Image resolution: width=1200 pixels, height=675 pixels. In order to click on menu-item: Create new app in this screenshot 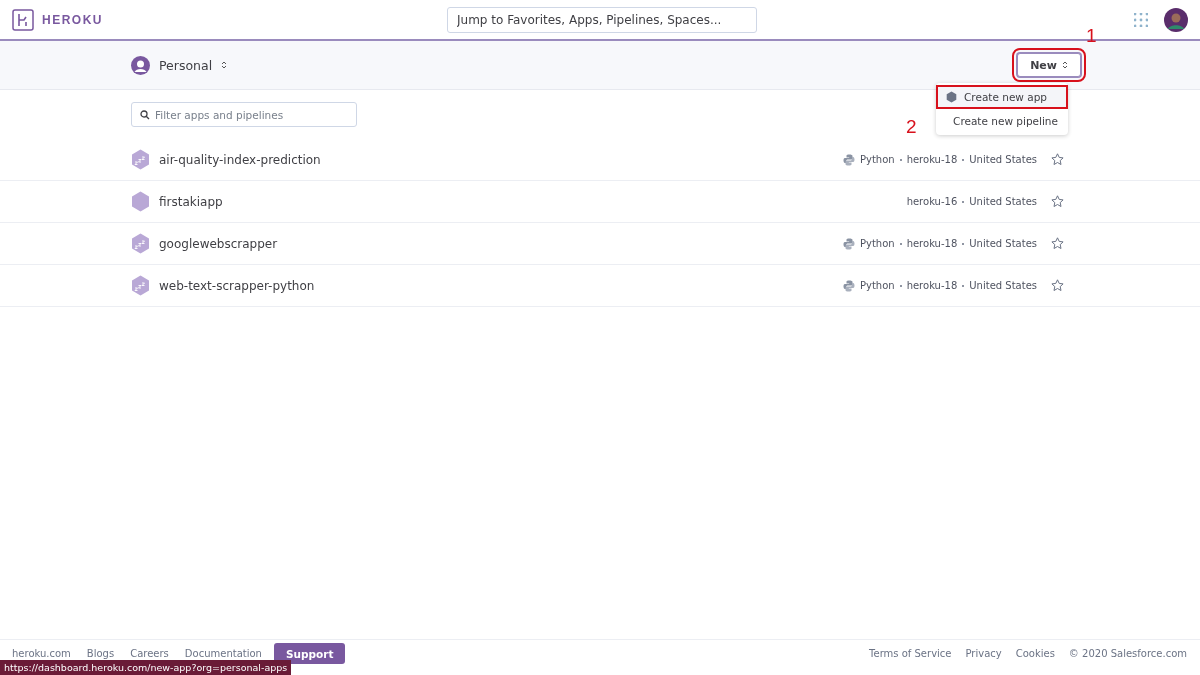, I will do `click(1002, 97)`.